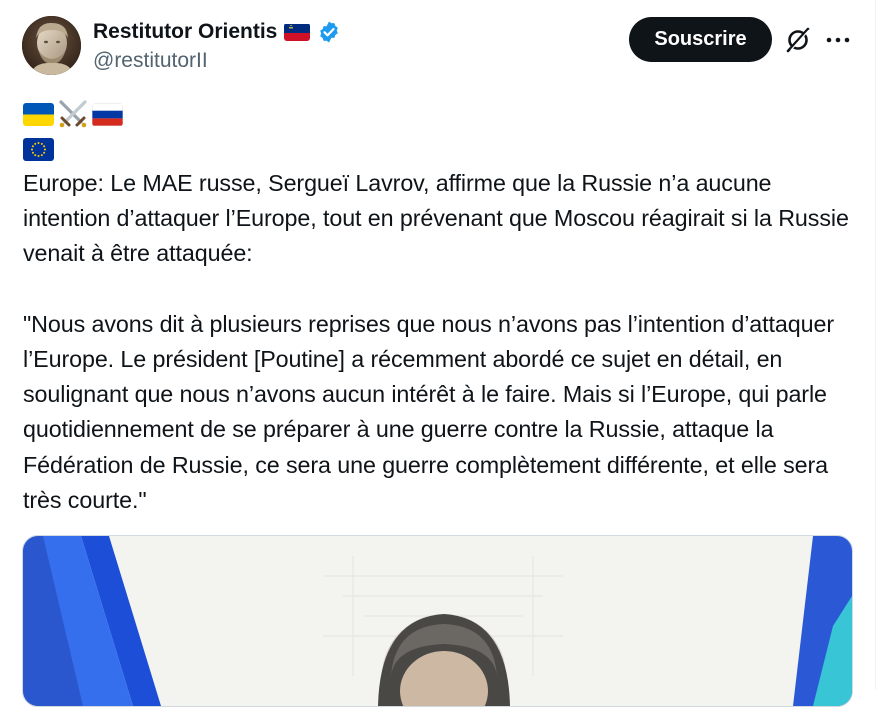 This screenshot has width=888, height=707. I want to click on more-icon, so click(838, 40).